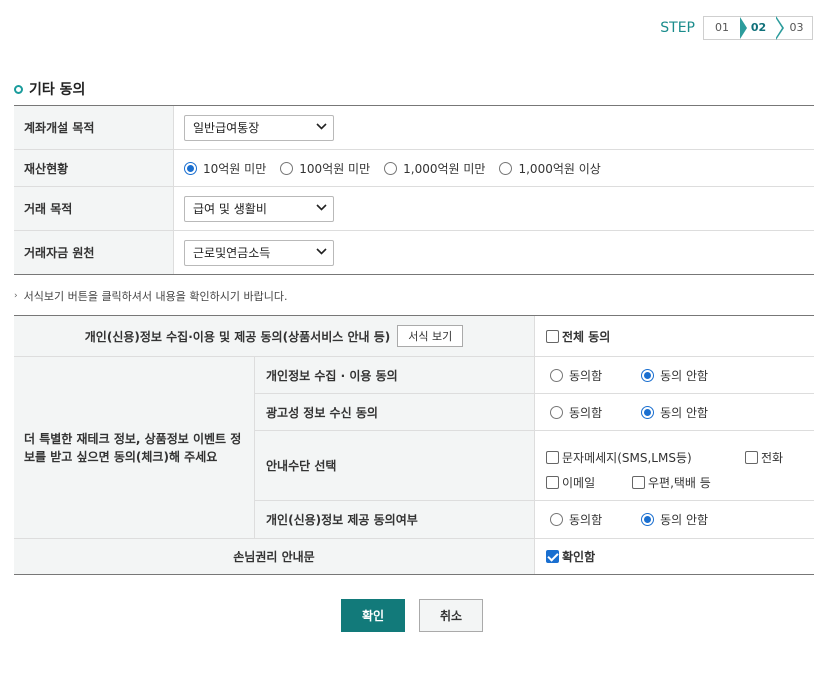 The image size is (824, 677). I want to click on fund-source-value: 근로및연금소득, so click(232, 253).